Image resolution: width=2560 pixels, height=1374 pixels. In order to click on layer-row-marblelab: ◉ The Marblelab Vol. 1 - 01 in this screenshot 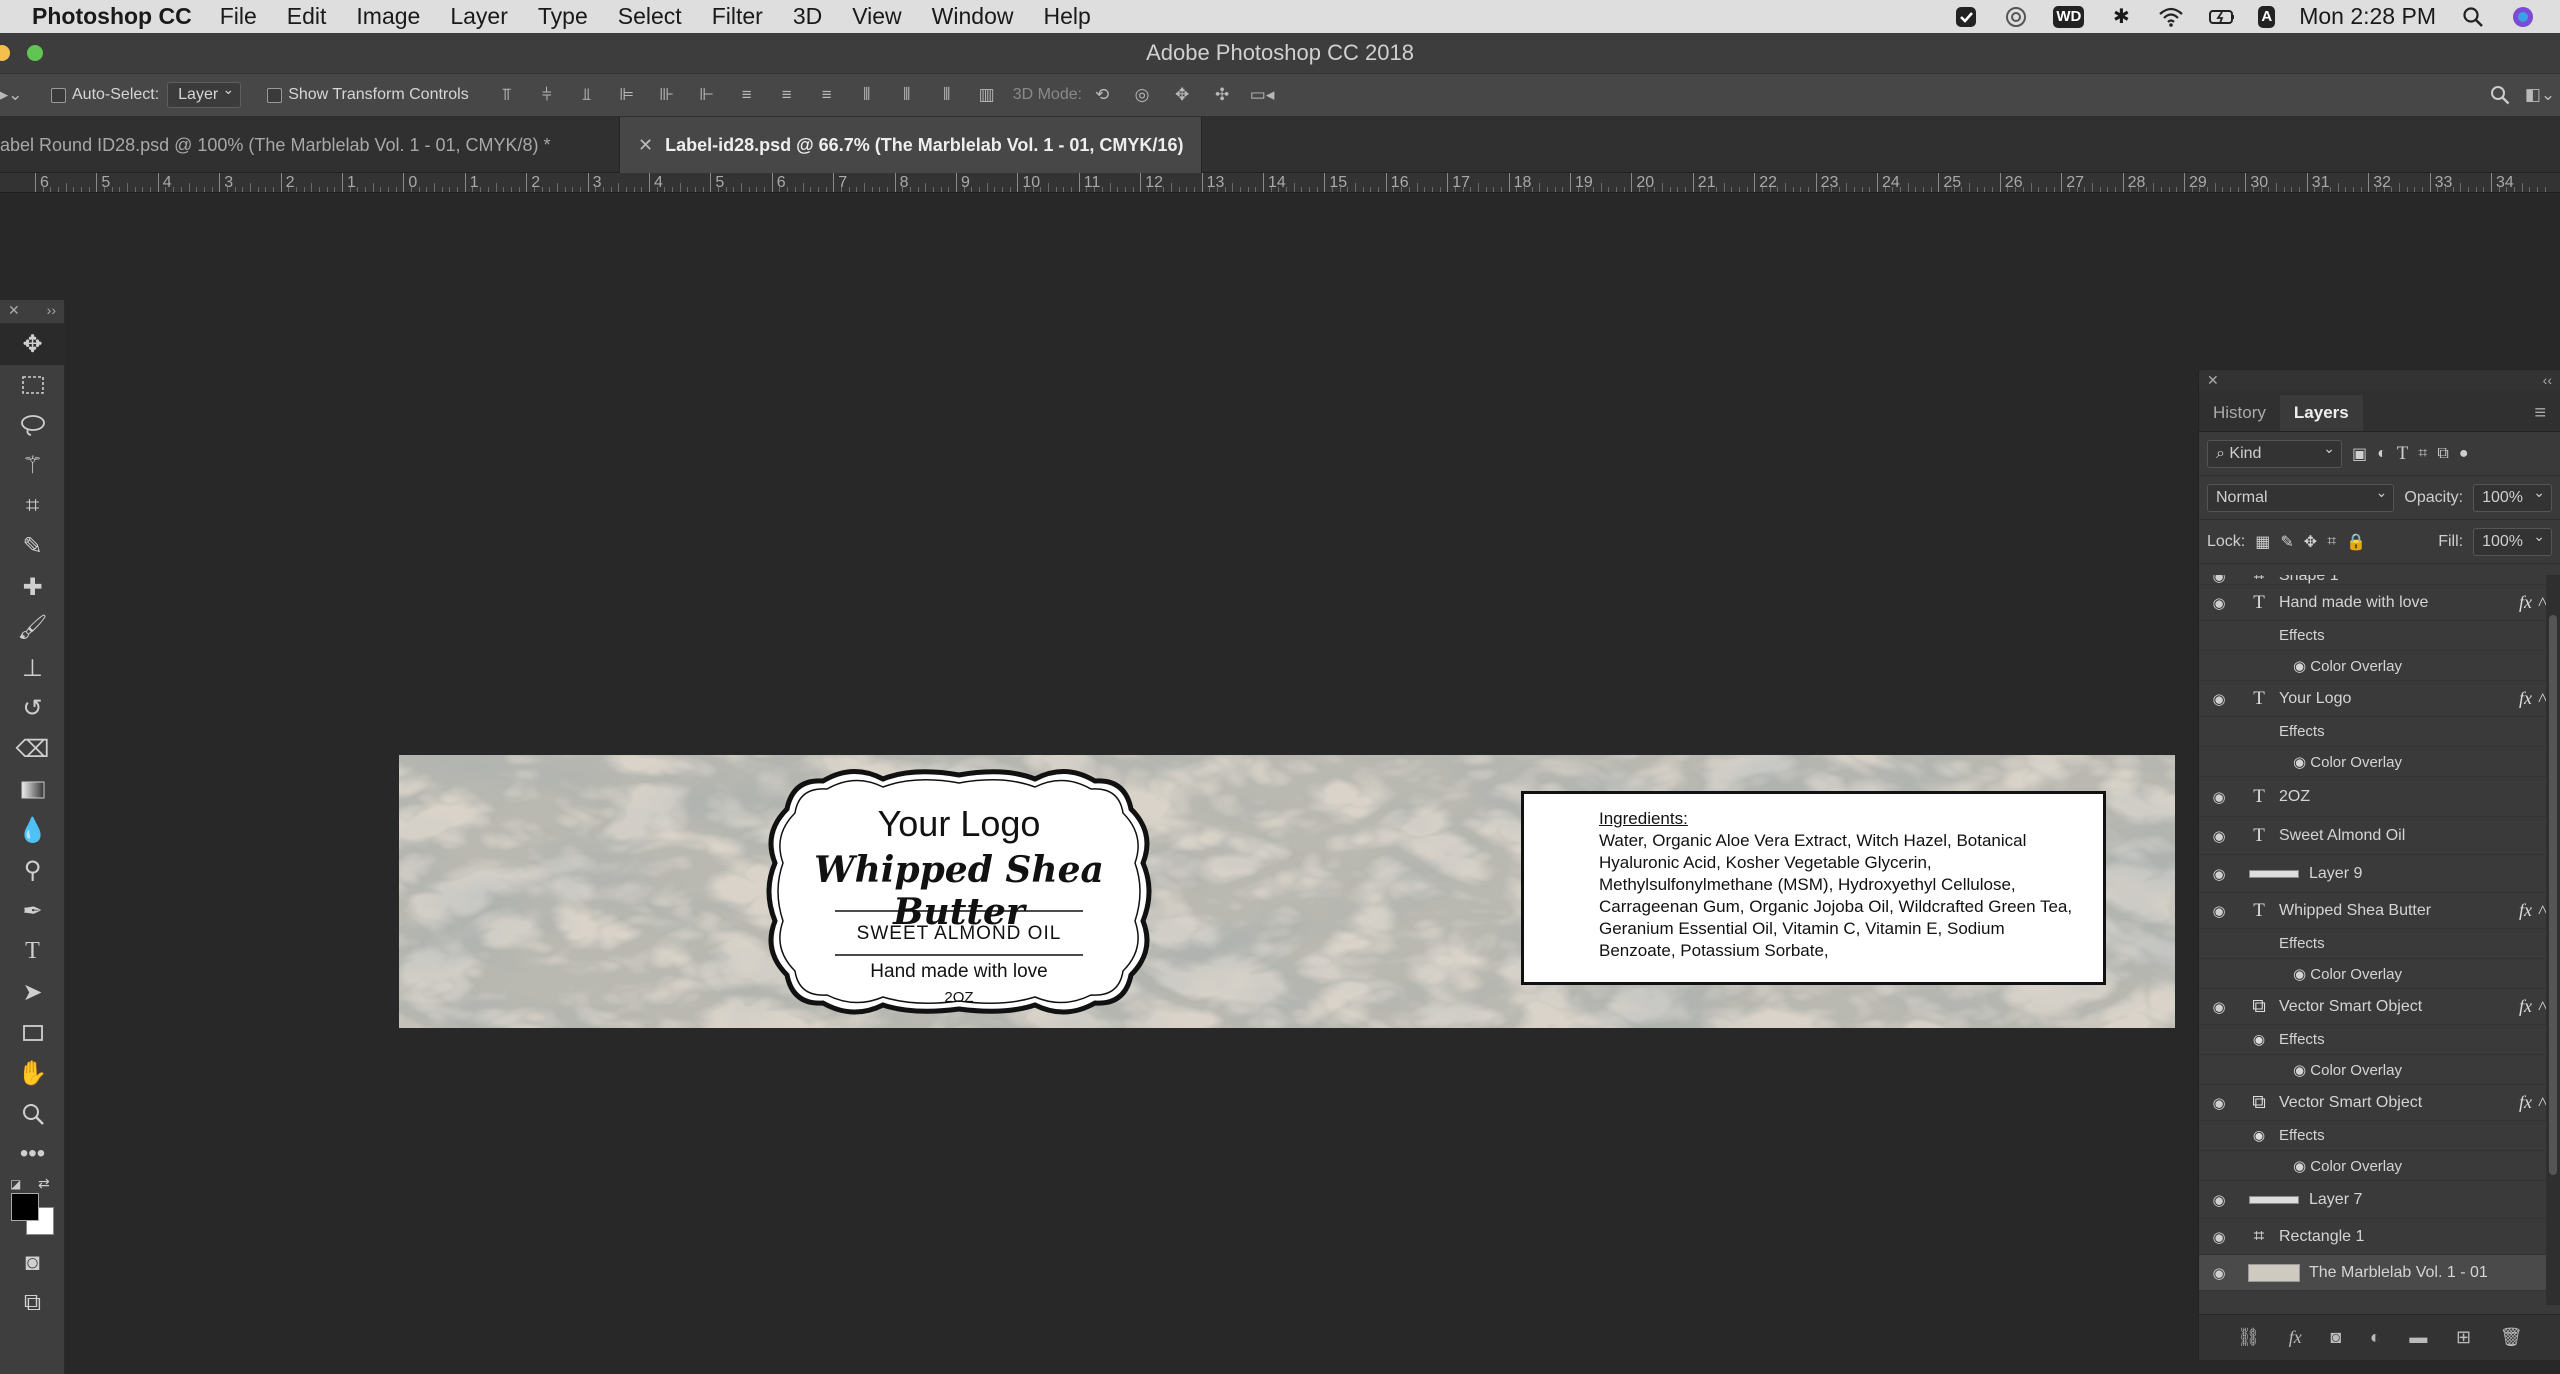, I will do `click(2379, 1273)`.